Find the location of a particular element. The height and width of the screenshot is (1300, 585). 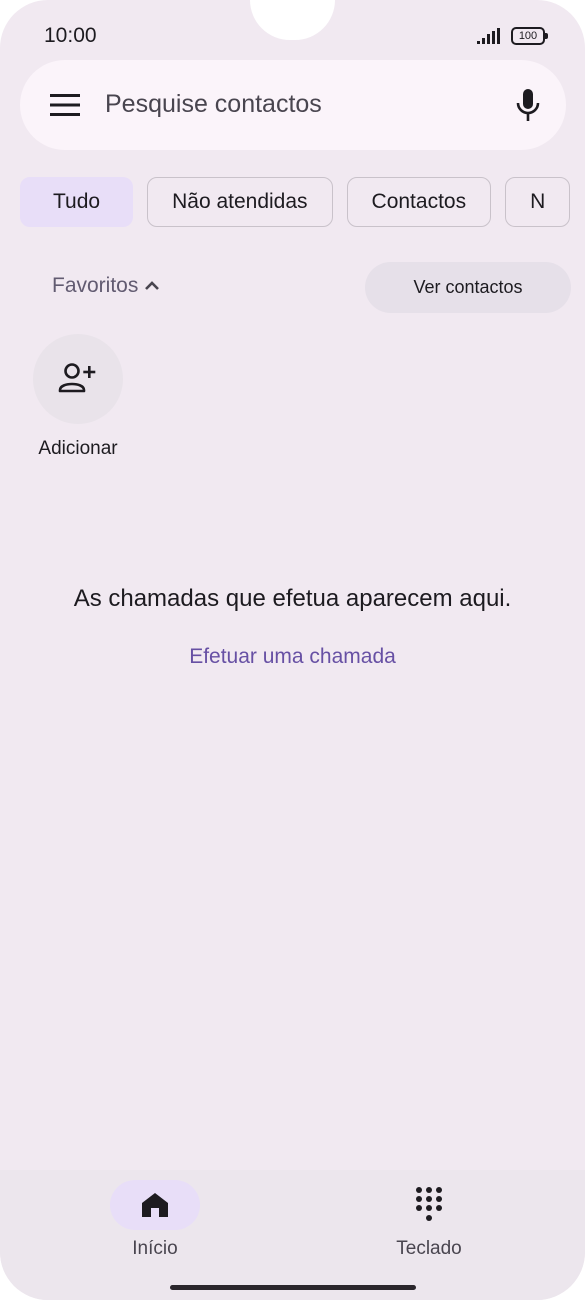

favorites-toggle: Favoritos is located at coordinates (106, 286).